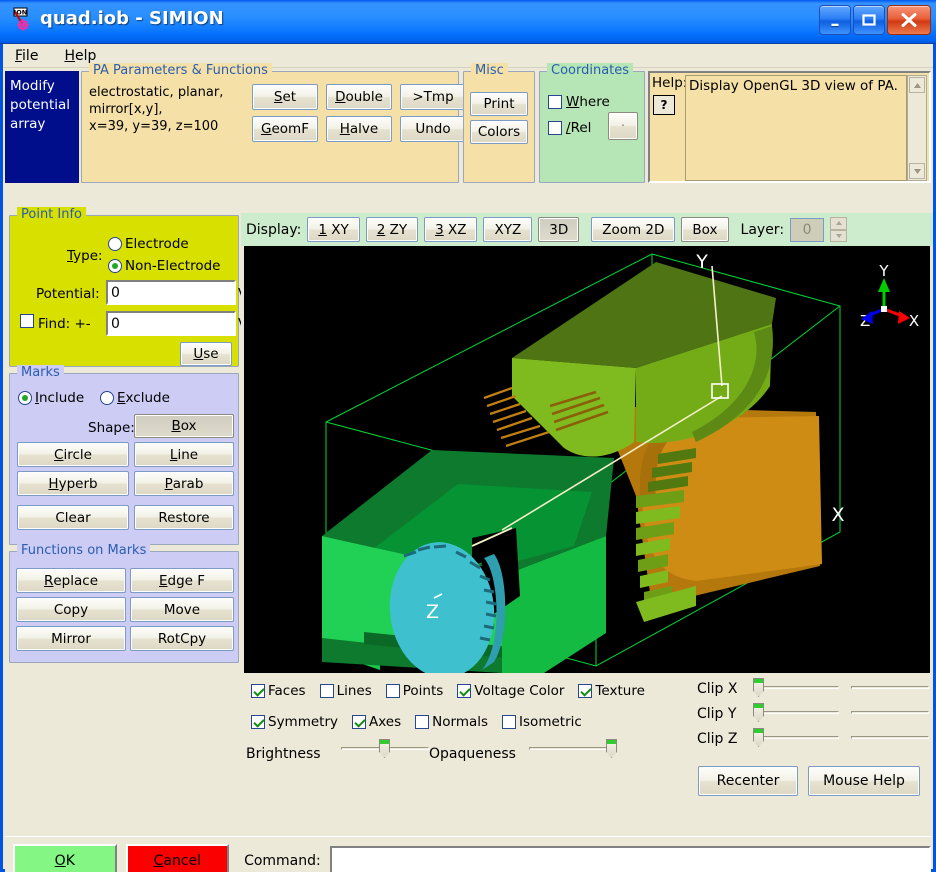 Image resolution: width=936 pixels, height=872 pixels. Describe the element at coordinates (25, 398) in the screenshot. I see `include-radio` at that location.